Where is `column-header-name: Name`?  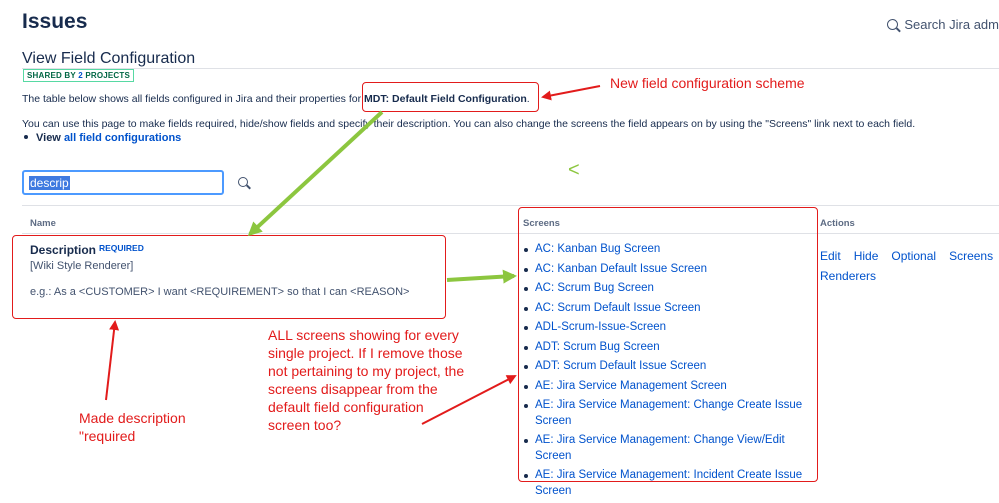
column-header-name: Name is located at coordinates (43, 223).